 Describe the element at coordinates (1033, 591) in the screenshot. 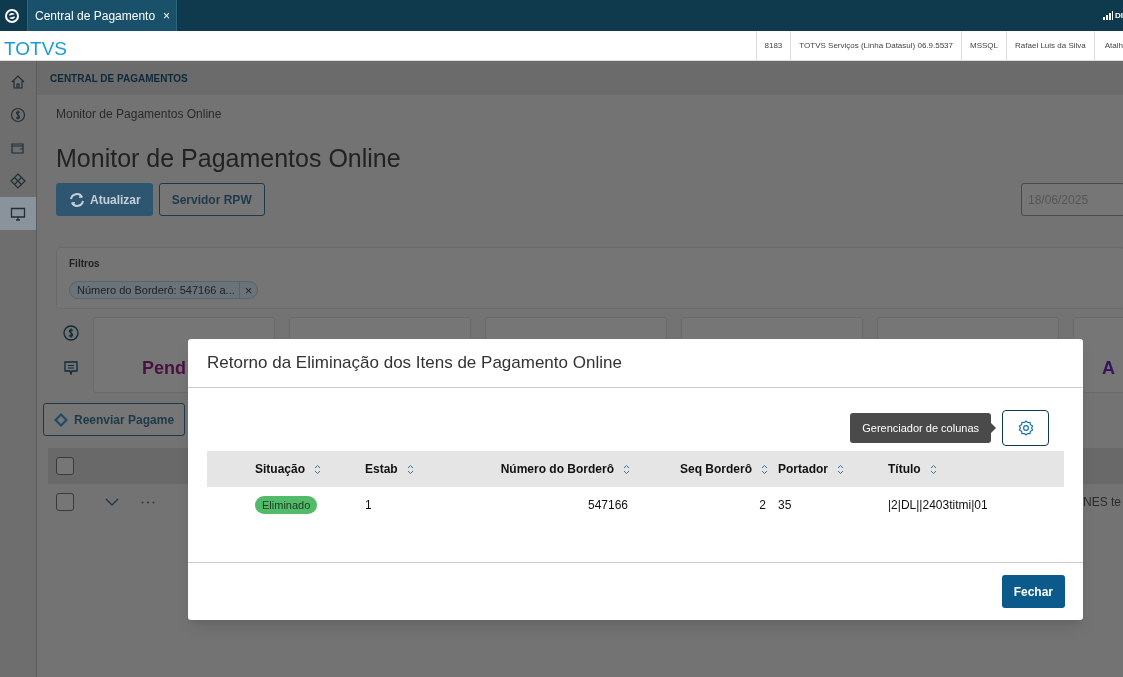

I see `close-button: Fechar` at that location.